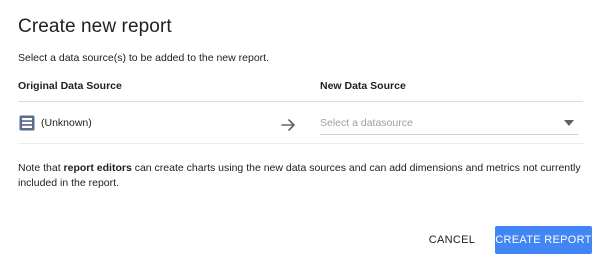 This screenshot has height=259, width=600. What do you see at coordinates (366, 123) in the screenshot?
I see `datasource-select-placeholder: Select a datasource` at bounding box center [366, 123].